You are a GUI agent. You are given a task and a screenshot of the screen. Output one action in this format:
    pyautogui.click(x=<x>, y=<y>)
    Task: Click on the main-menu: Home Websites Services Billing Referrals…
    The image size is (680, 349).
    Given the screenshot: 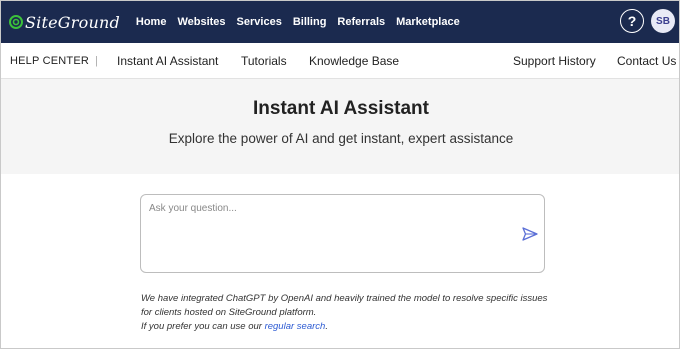 What is the action you would take?
    pyautogui.click(x=298, y=22)
    